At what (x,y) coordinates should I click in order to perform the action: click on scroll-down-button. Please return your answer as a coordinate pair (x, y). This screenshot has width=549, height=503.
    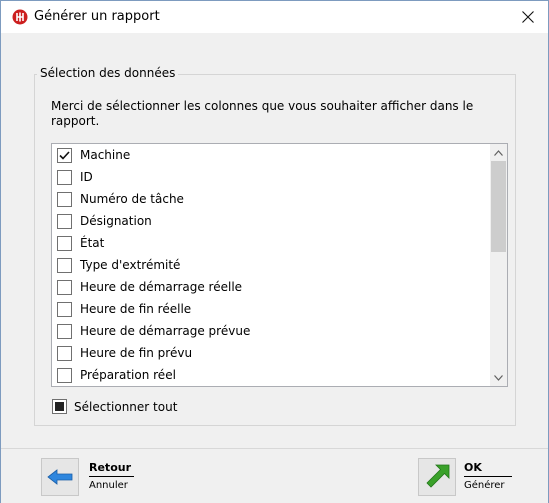
    Looking at the image, I should click on (498, 377).